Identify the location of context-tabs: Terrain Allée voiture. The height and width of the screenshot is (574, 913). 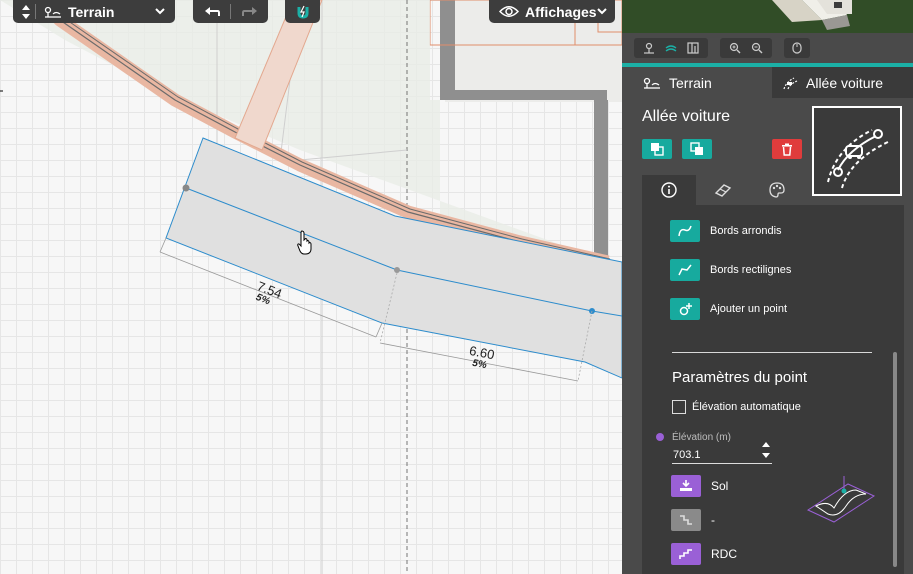
(772, 82).